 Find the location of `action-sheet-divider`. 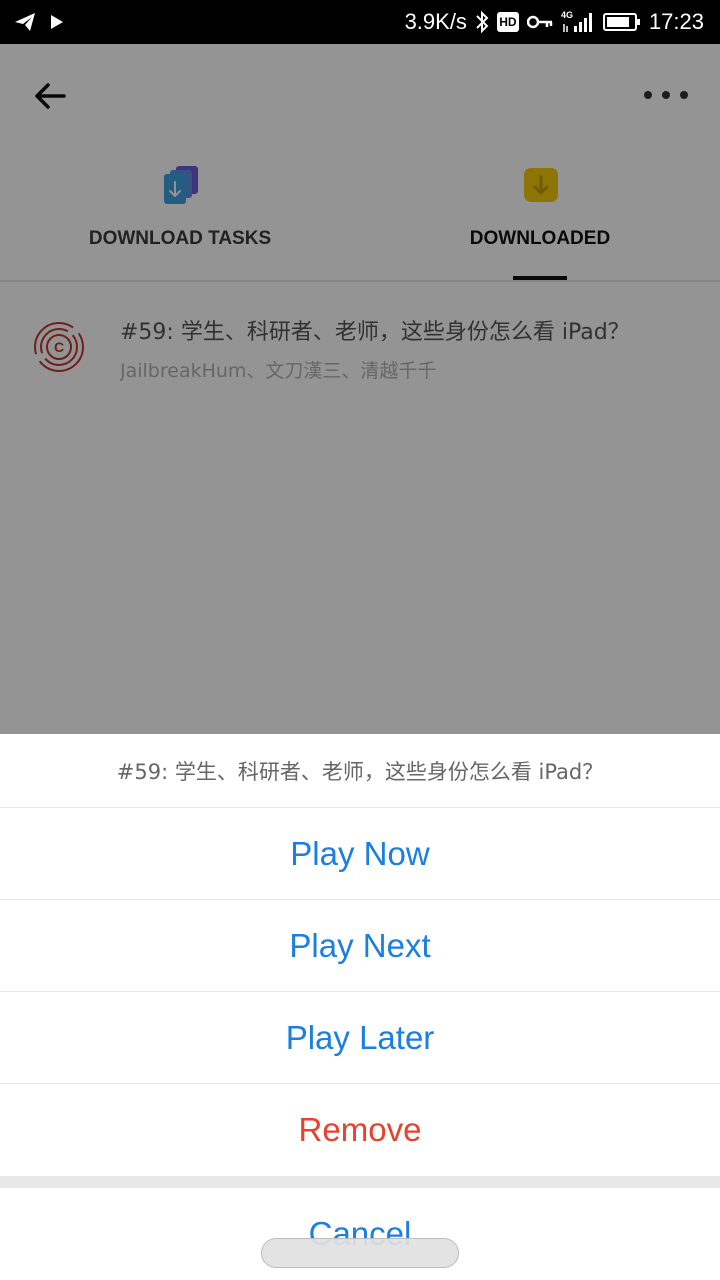

action-sheet-divider is located at coordinates (360, 1182).